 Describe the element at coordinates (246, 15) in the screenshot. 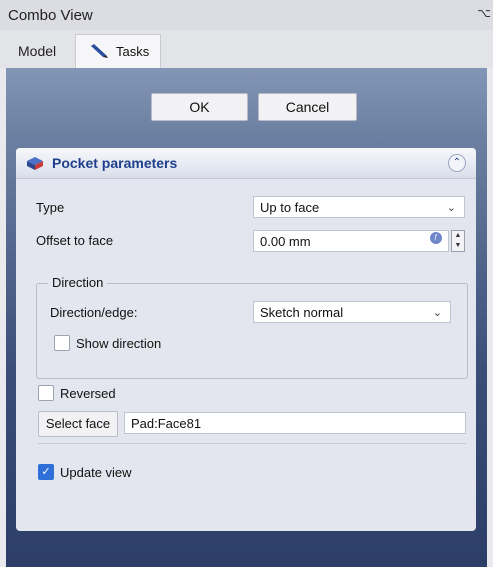

I see `title-bar: Combo View ⌥` at that location.